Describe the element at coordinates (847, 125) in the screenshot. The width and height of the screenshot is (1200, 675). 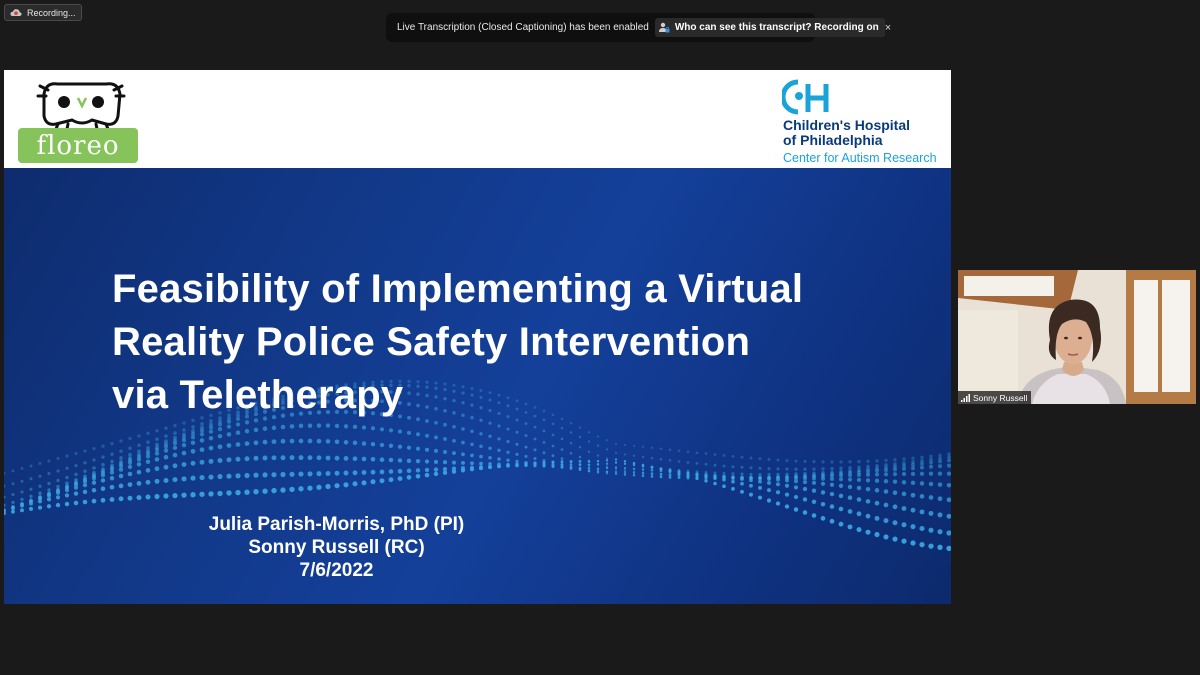
I see `chop-name-line1: Children's Hospital` at that location.